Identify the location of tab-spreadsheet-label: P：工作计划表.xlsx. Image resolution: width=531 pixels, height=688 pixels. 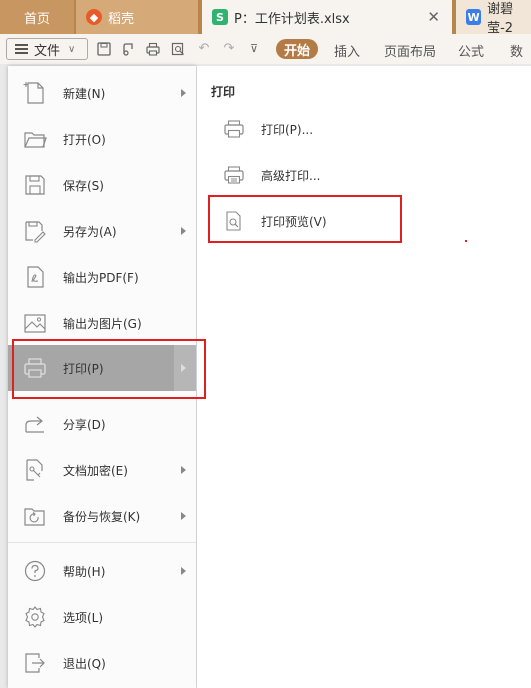
(292, 19).